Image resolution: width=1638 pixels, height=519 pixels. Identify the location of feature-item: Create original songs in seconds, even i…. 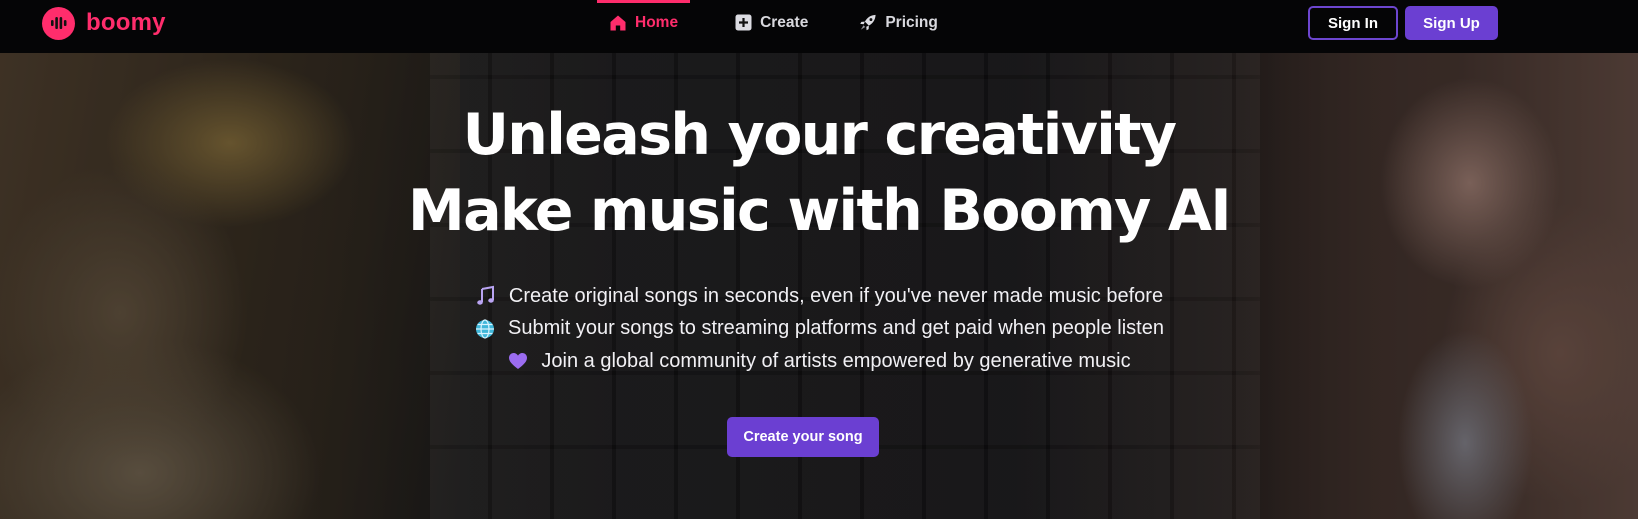
(819, 296).